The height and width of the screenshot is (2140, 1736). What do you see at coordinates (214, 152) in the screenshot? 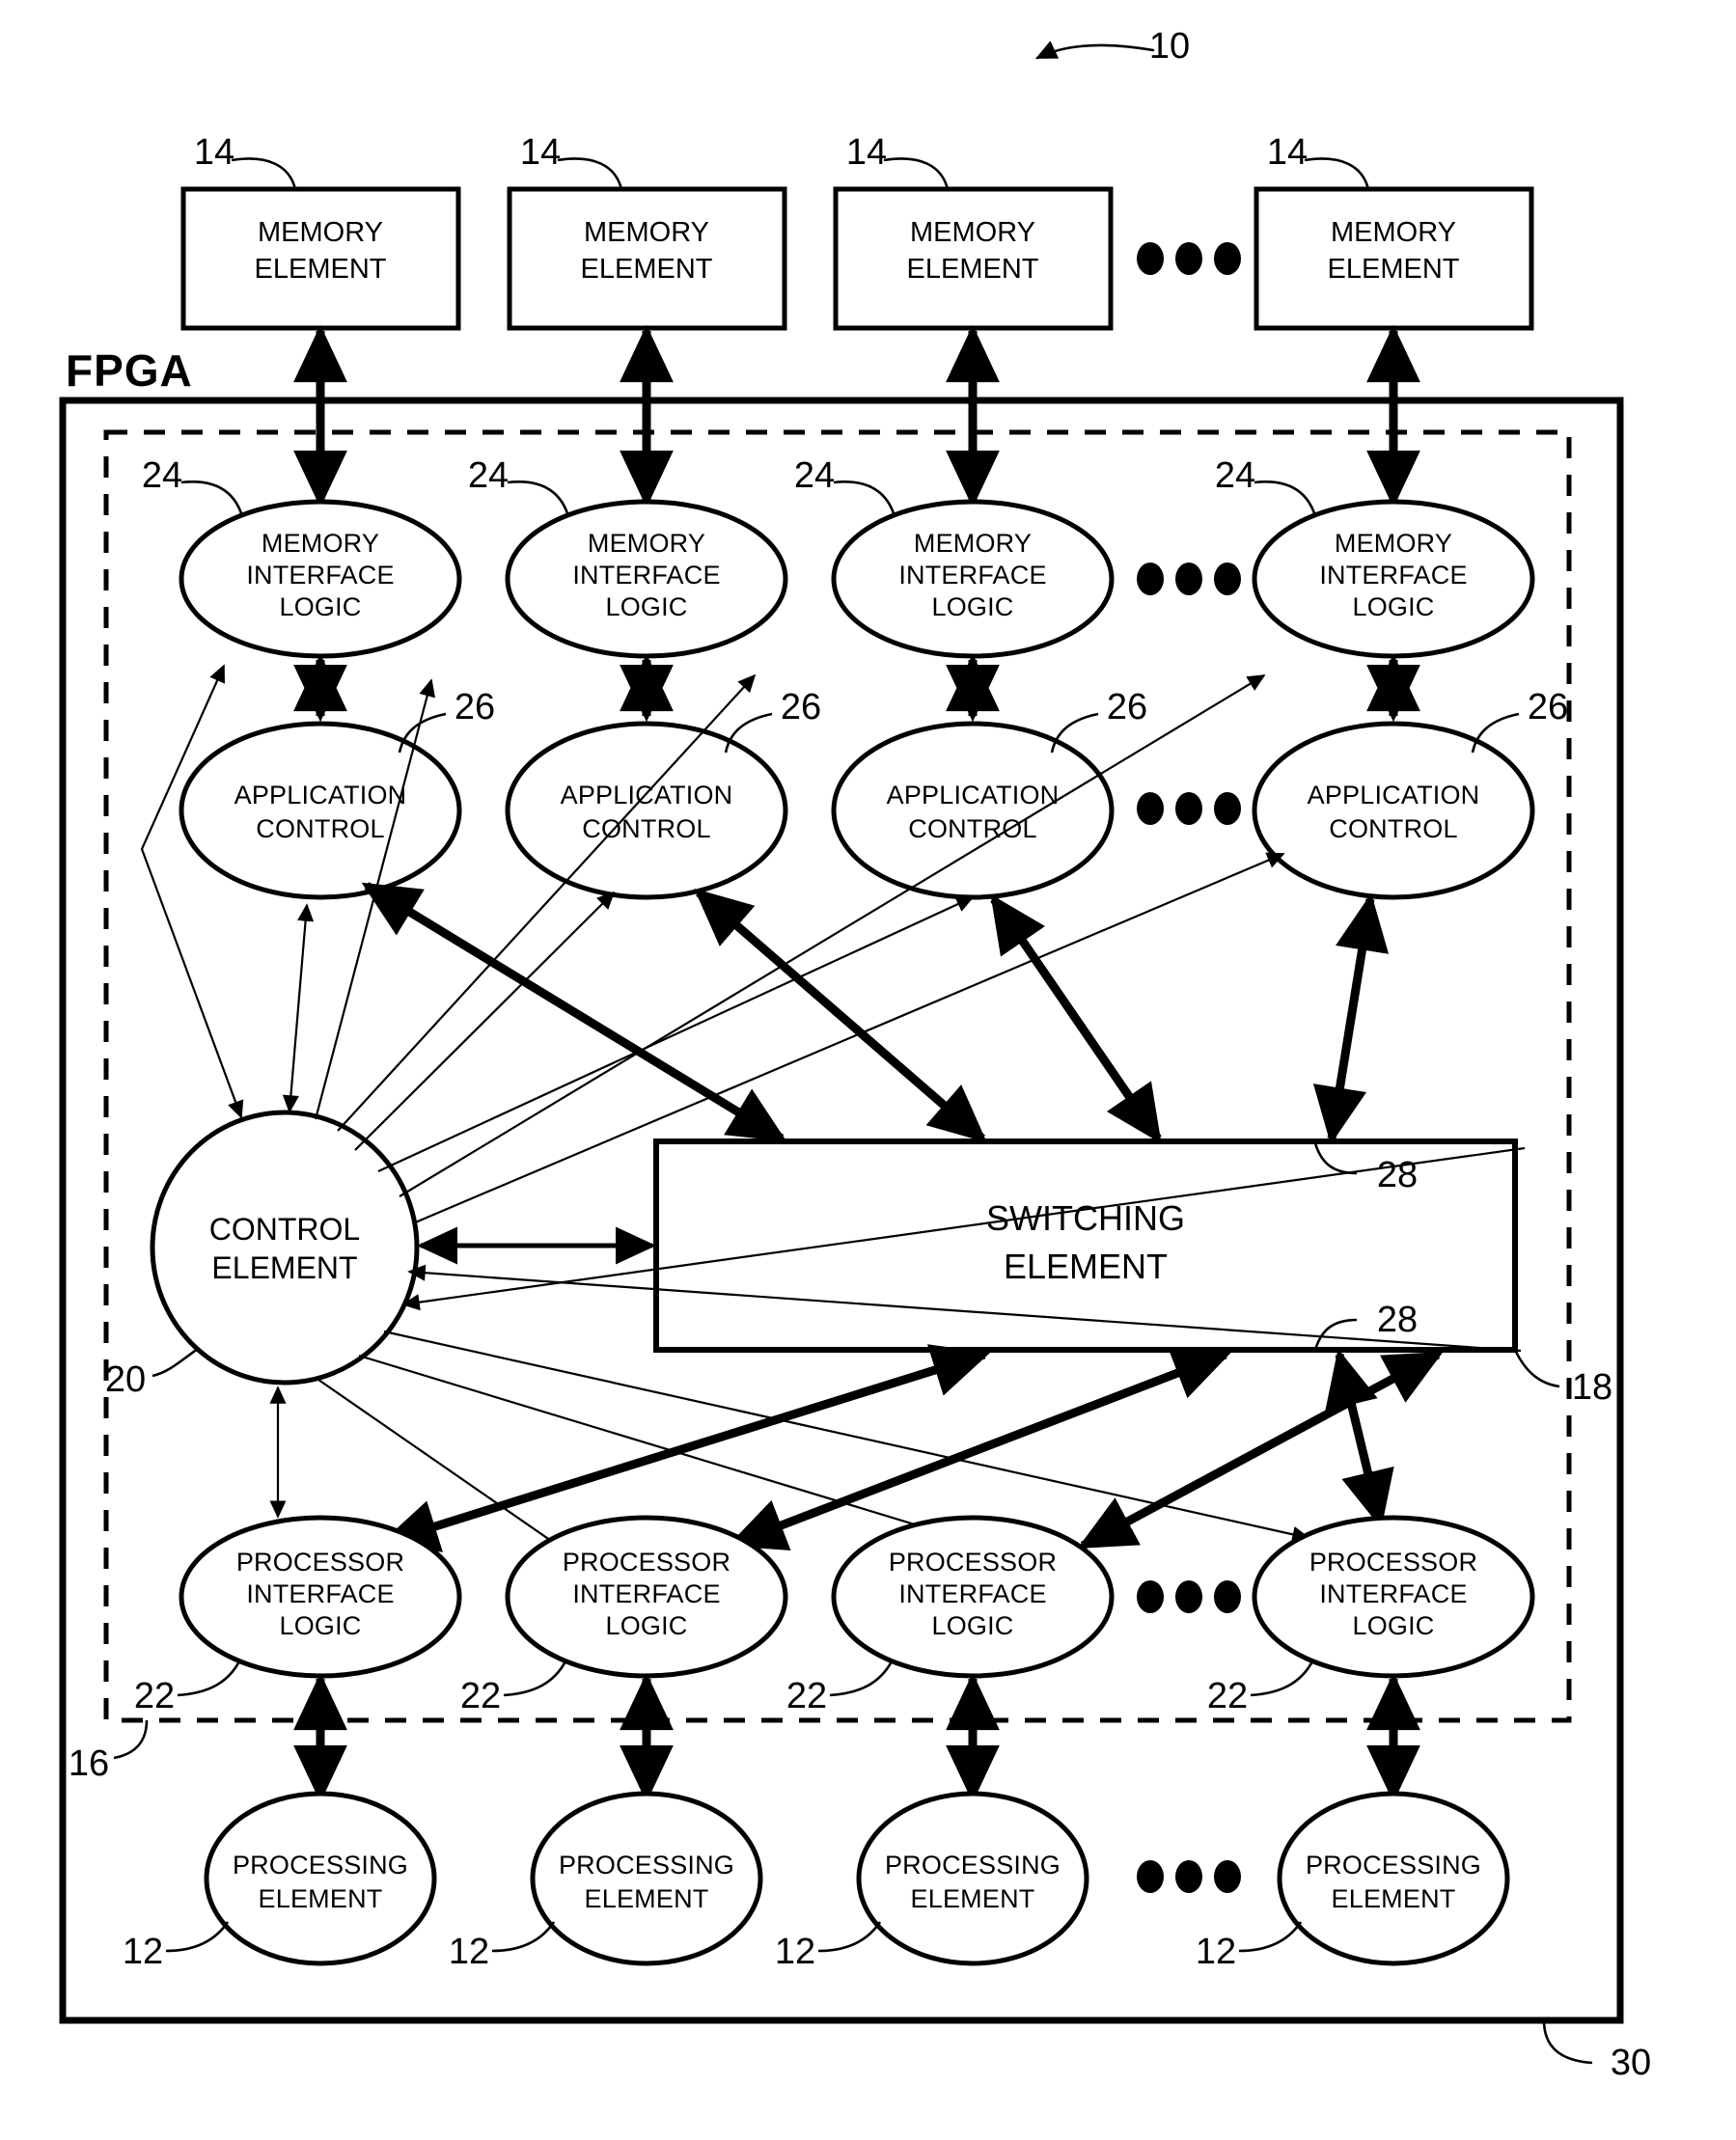
I see `ref-14-a: 14` at bounding box center [214, 152].